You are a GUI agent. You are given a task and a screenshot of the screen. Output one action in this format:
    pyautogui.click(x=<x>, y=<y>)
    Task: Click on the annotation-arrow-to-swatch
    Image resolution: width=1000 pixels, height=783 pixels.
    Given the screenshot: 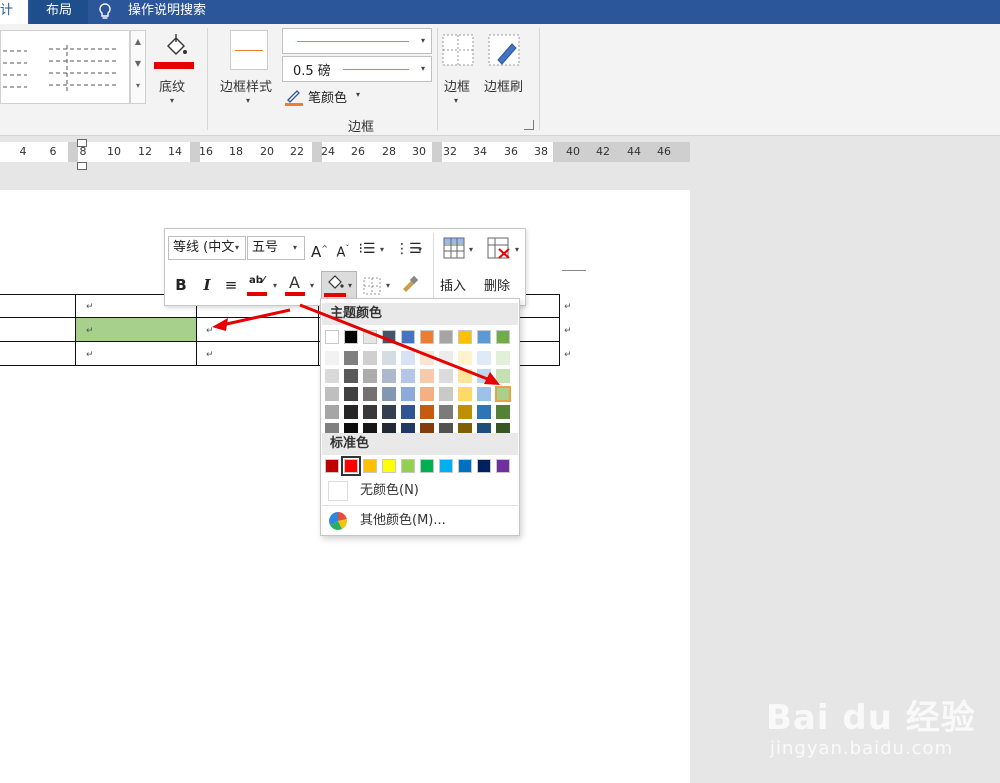 What is the action you would take?
    pyautogui.click(x=395, y=342)
    